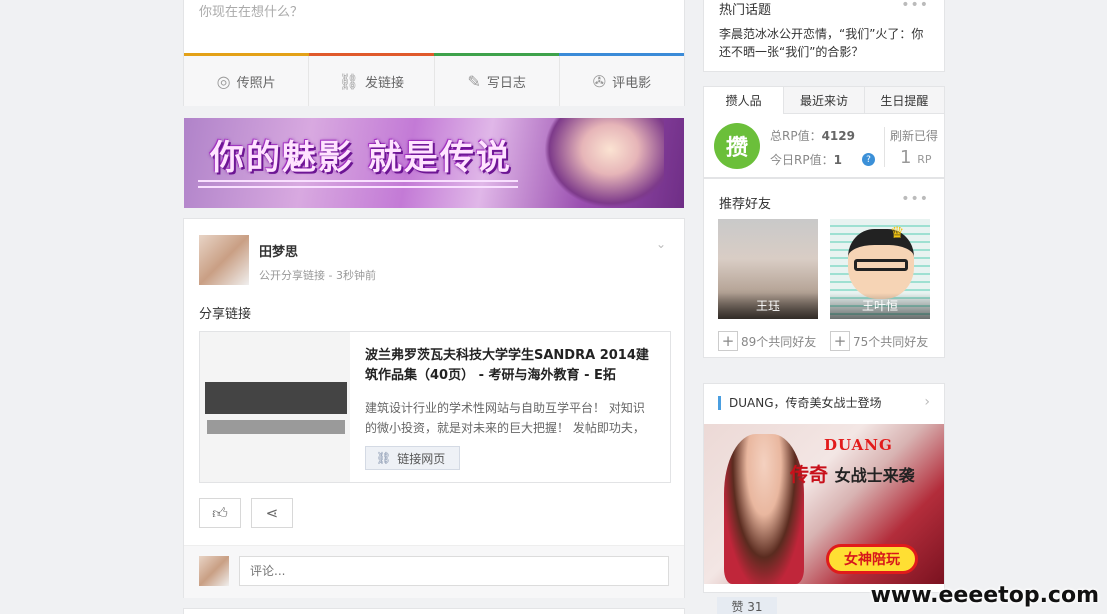  Describe the element at coordinates (474, 81) in the screenshot. I see `edit-icon: ✎` at that location.